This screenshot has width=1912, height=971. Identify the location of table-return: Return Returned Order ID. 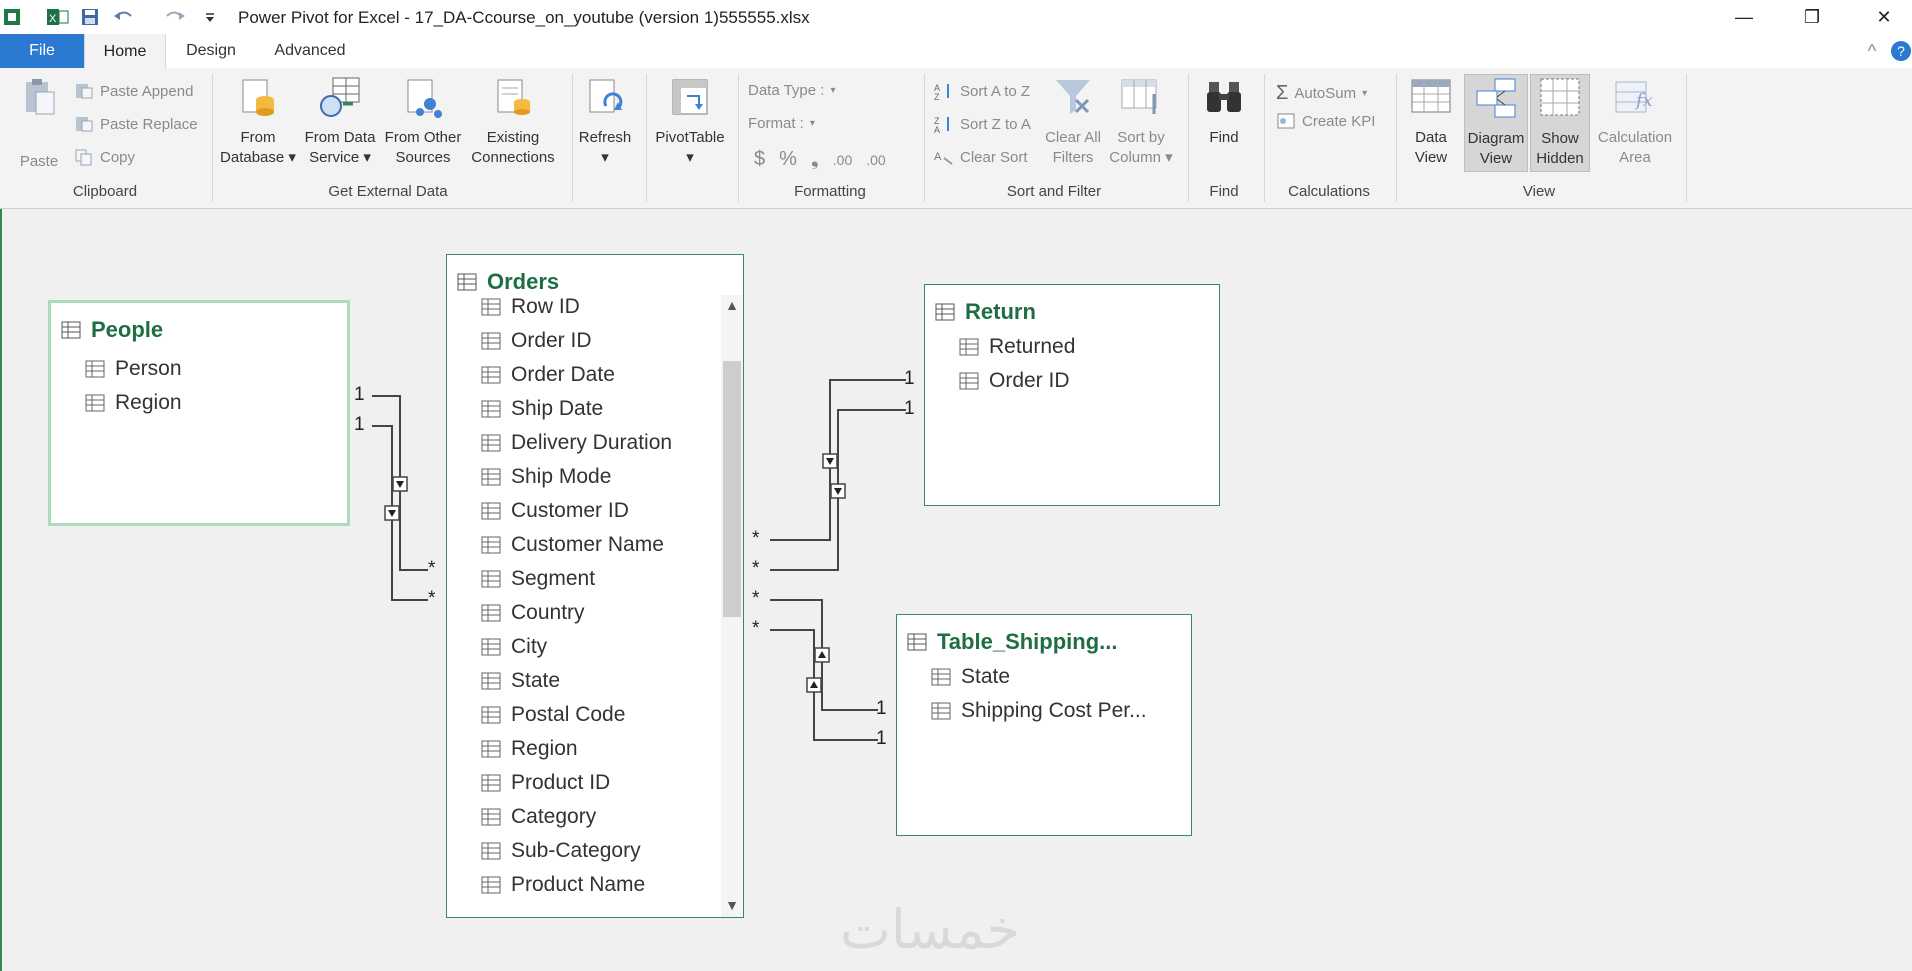
(1072, 395).